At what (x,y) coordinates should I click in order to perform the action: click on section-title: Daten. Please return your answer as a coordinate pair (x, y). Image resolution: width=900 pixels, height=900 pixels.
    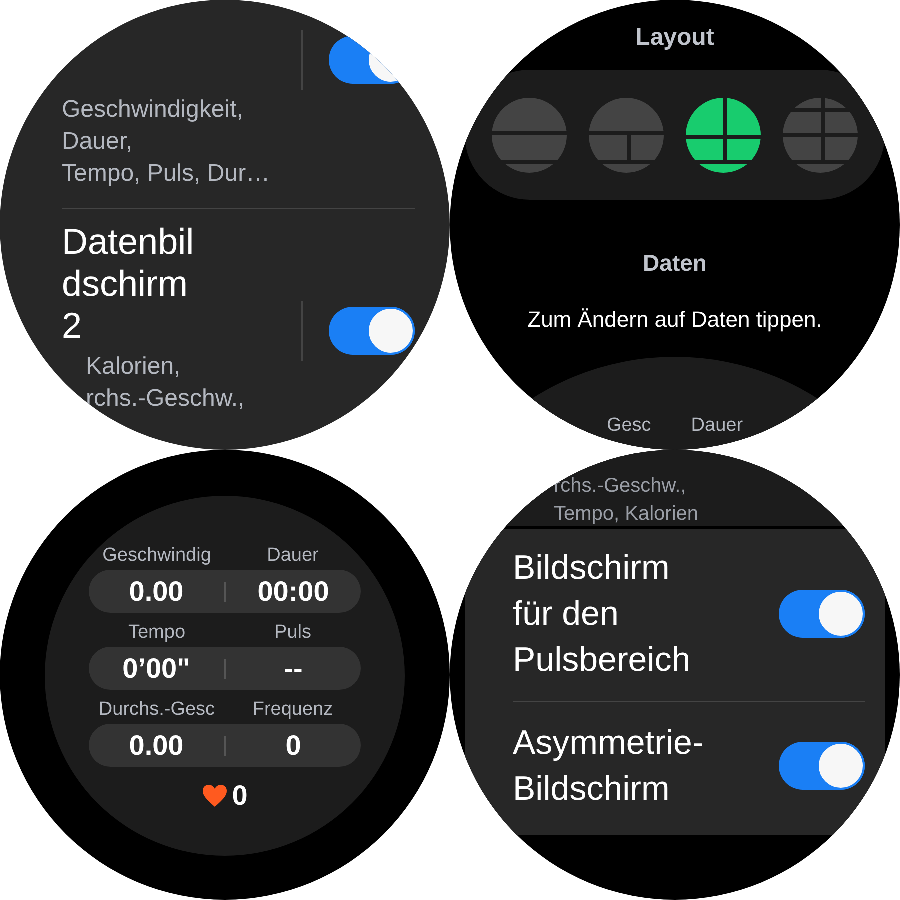
    Looking at the image, I should click on (675, 263).